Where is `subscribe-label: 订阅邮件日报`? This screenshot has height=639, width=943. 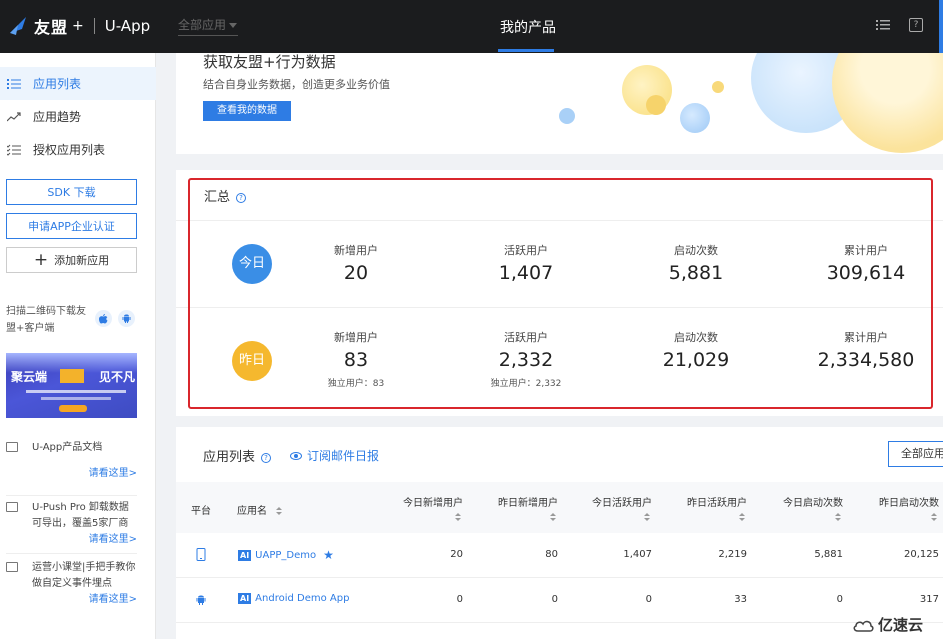 subscribe-label: 订阅邮件日报 is located at coordinates (343, 456).